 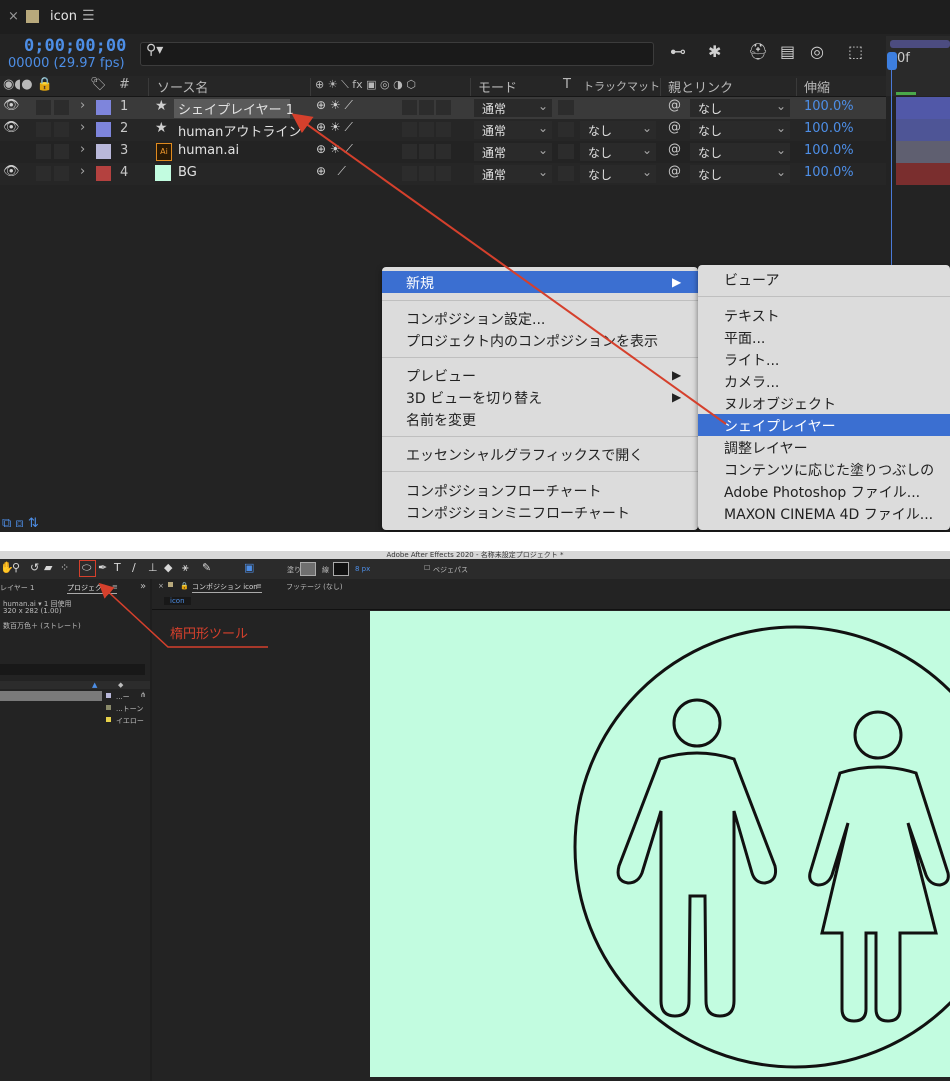 What do you see at coordinates (75, 685) in the screenshot?
I see `project-column-header` at bounding box center [75, 685].